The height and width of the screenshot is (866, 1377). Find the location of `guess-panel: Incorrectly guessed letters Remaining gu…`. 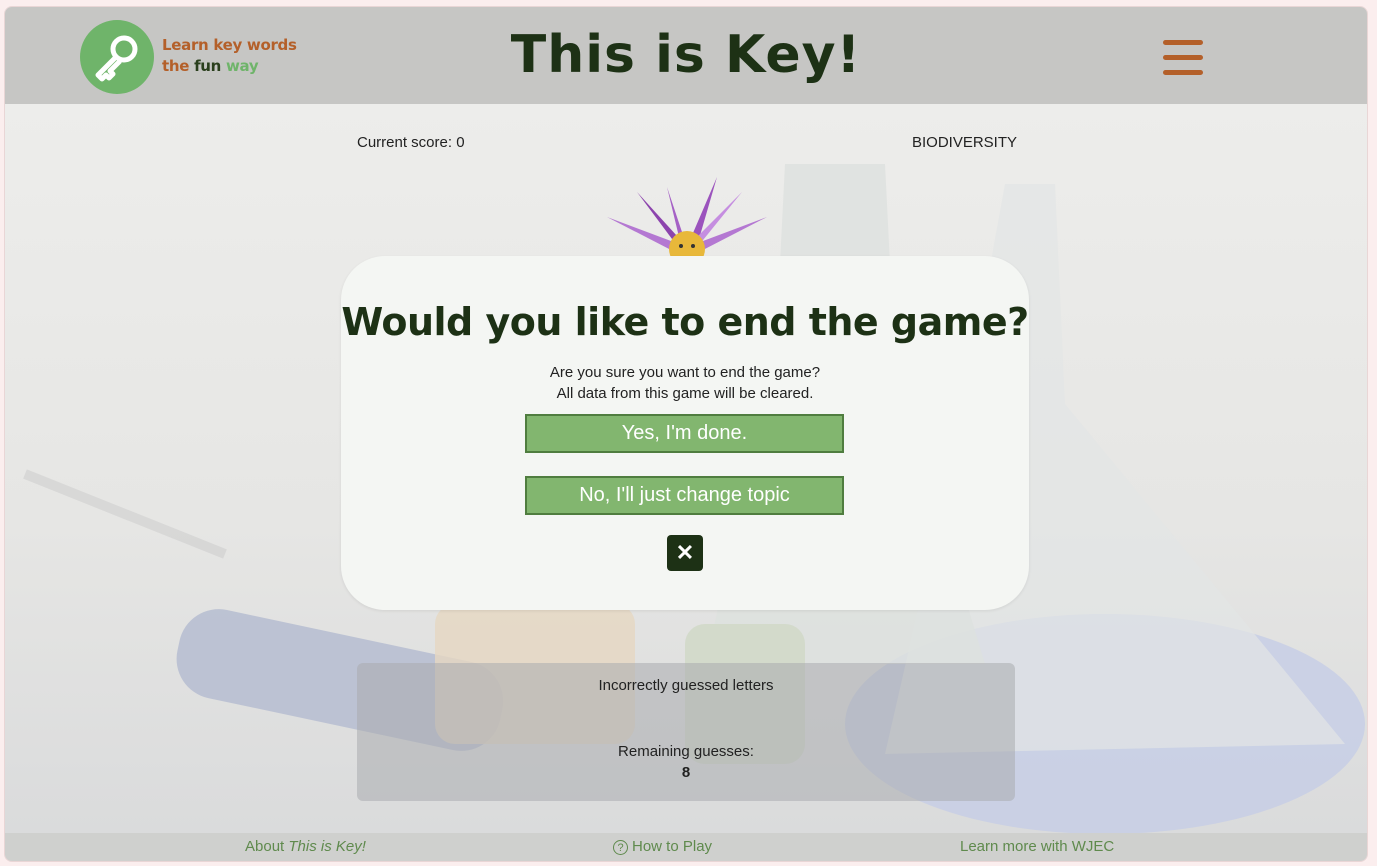

guess-panel: Incorrectly guessed letters Remaining gu… is located at coordinates (686, 732).